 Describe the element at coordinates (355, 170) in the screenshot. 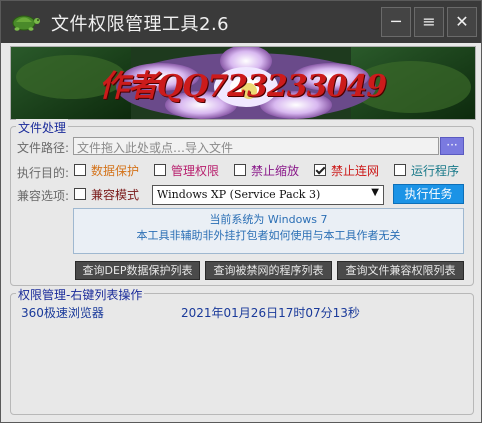

I see `block-network-label: 禁止连网` at that location.